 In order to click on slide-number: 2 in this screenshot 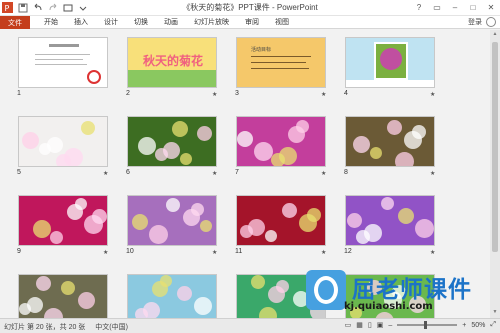, I will do `click(128, 93)`.